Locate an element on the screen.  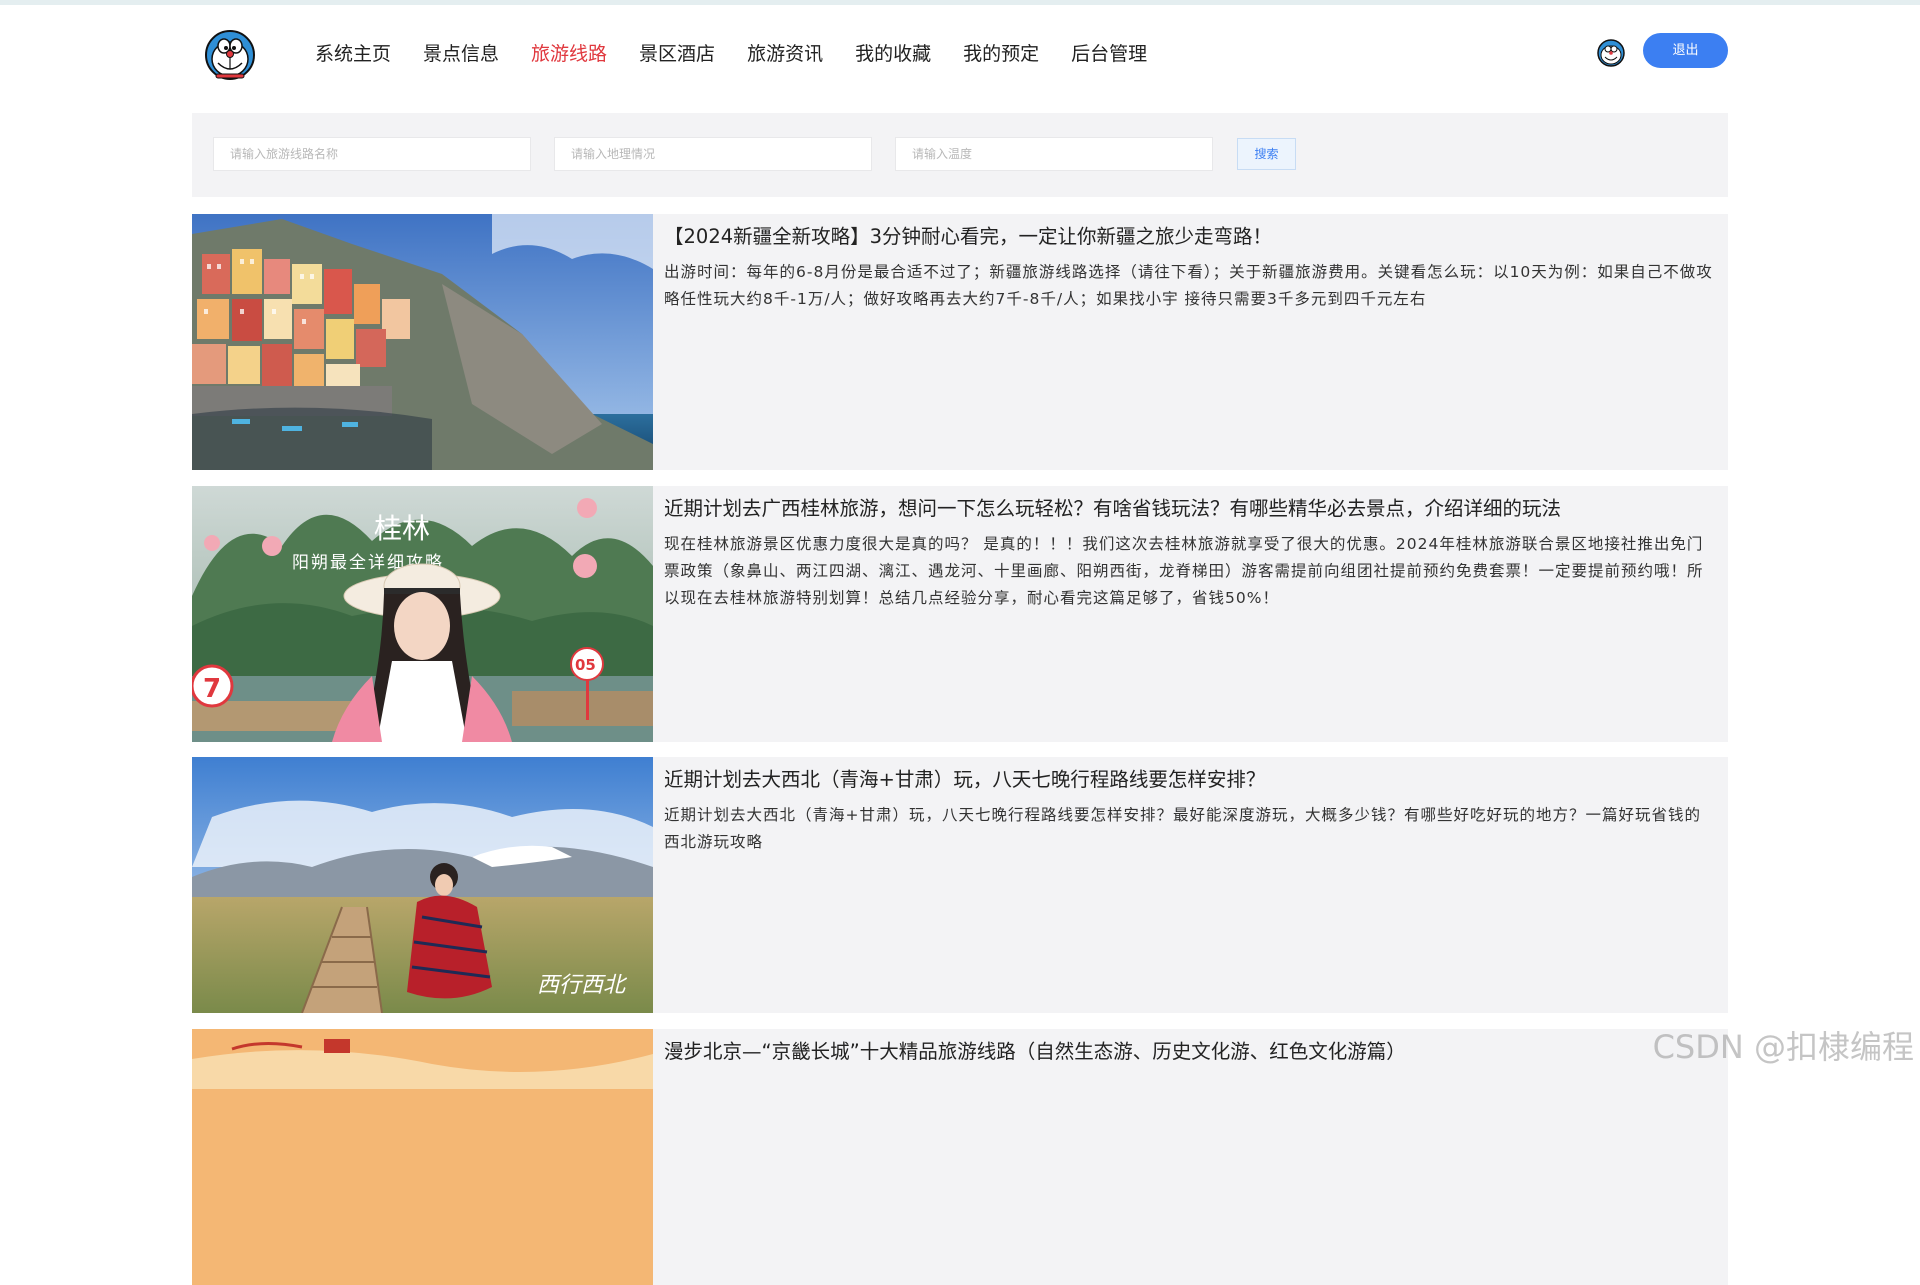
route-image: 西行西北 is located at coordinates (422, 885).